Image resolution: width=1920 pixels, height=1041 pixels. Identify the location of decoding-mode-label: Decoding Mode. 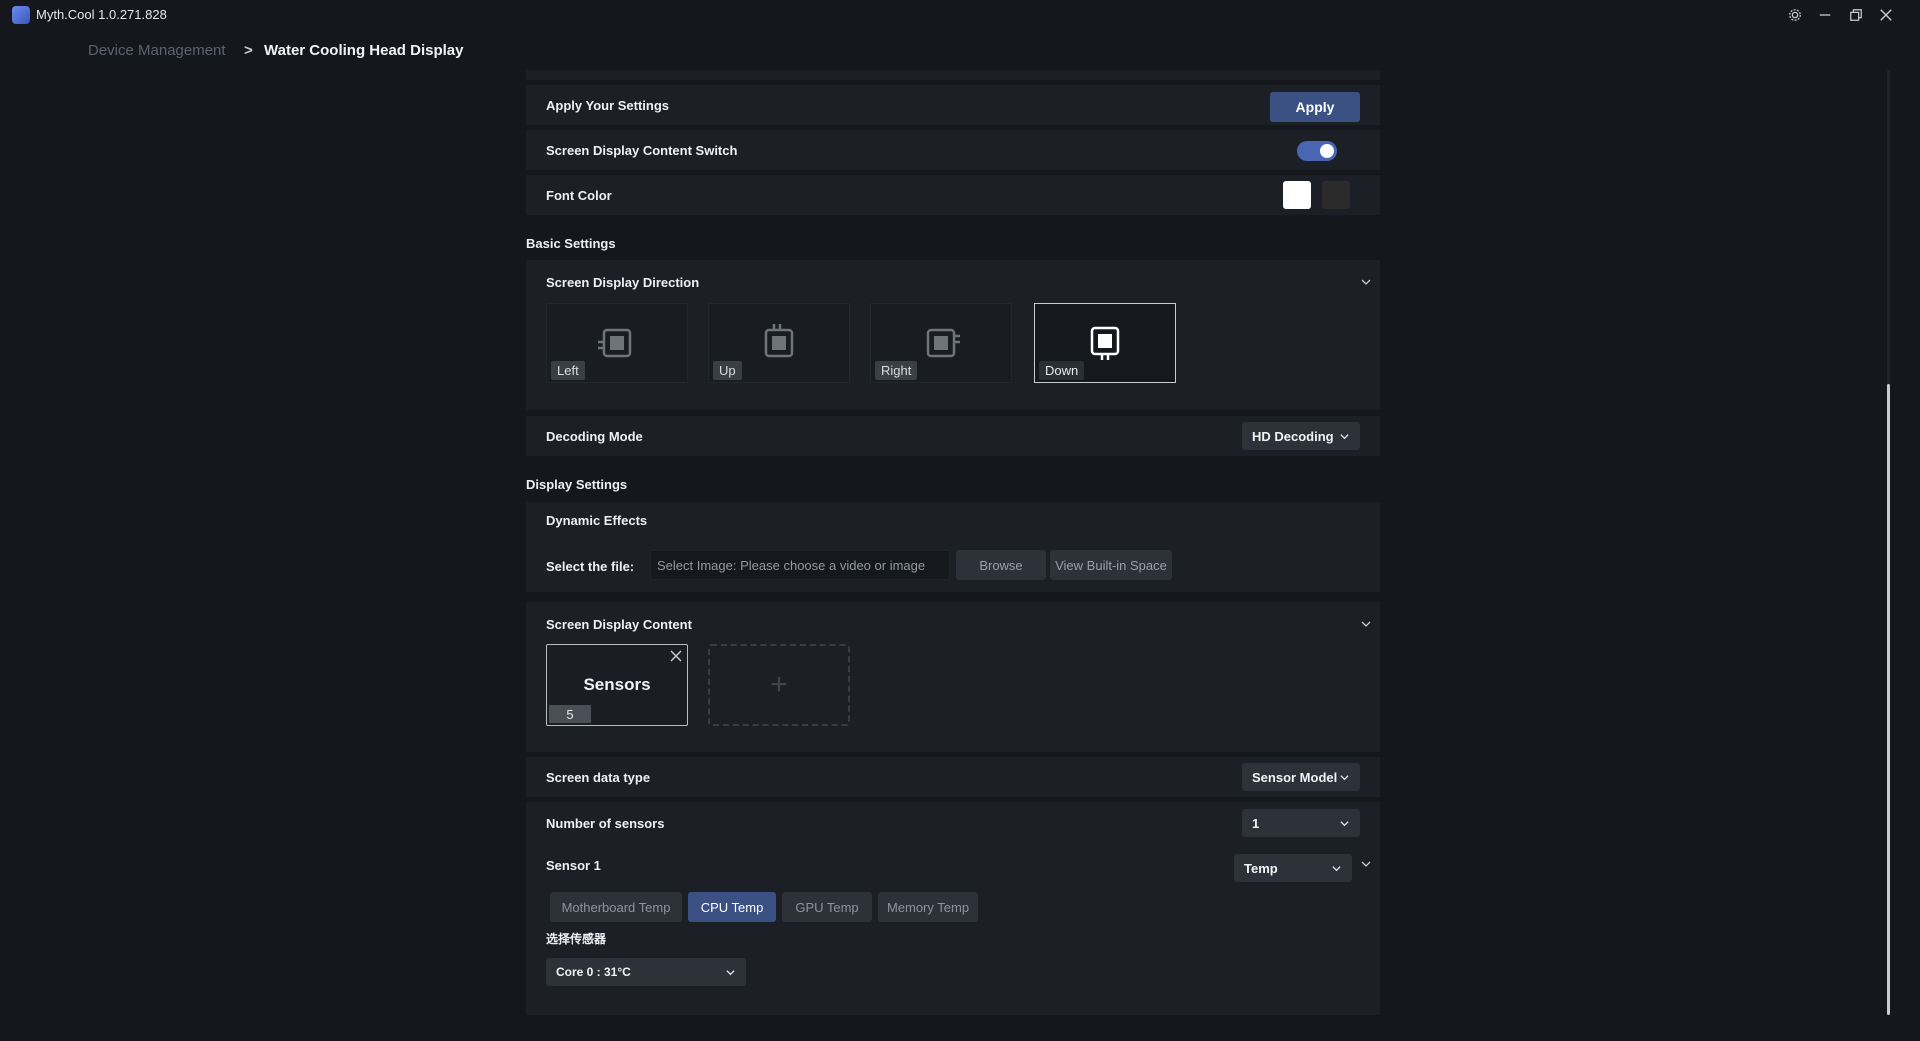
(594, 436).